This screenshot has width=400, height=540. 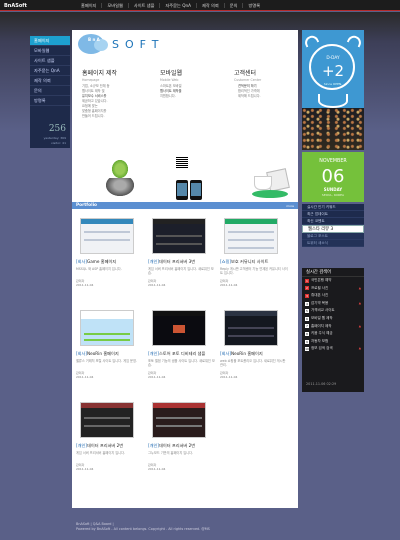 I want to click on topnav-qna: 자주묻는 QnA, so click(x=177, y=5).